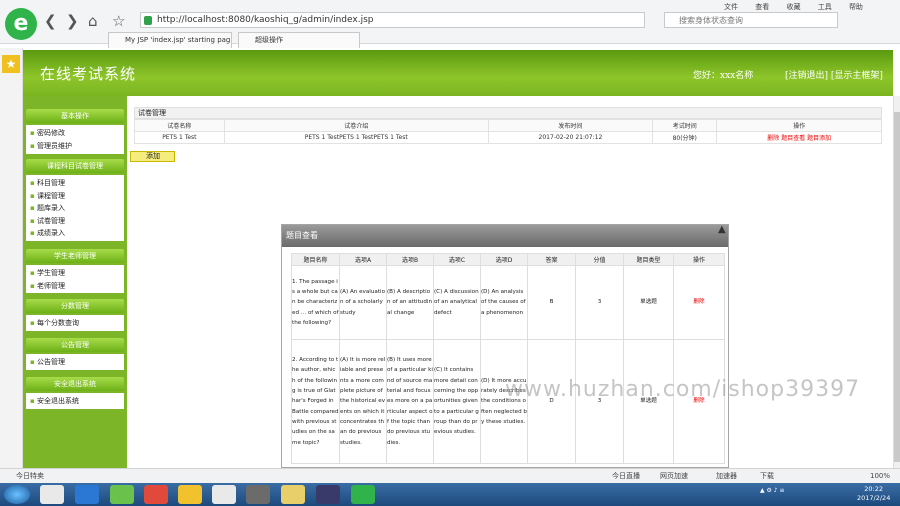  I want to click on column-header: 发布时间, so click(570, 125).